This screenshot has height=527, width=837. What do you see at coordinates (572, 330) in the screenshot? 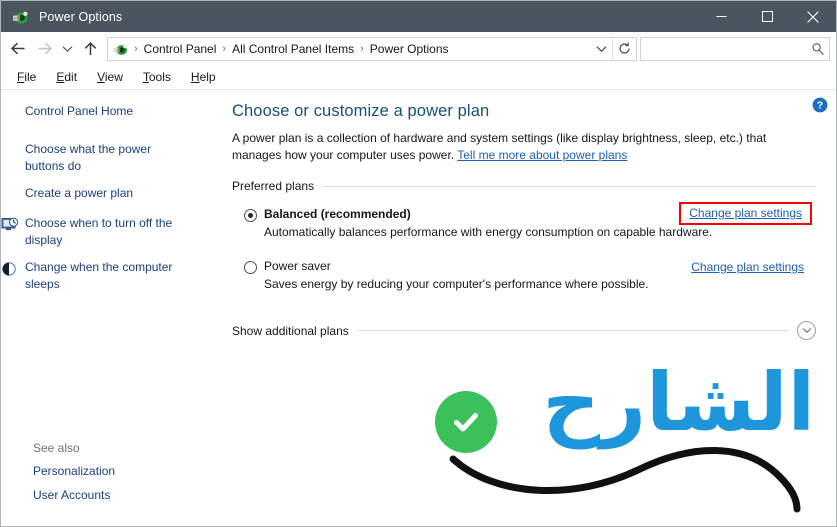
I see `additional-divider` at bounding box center [572, 330].